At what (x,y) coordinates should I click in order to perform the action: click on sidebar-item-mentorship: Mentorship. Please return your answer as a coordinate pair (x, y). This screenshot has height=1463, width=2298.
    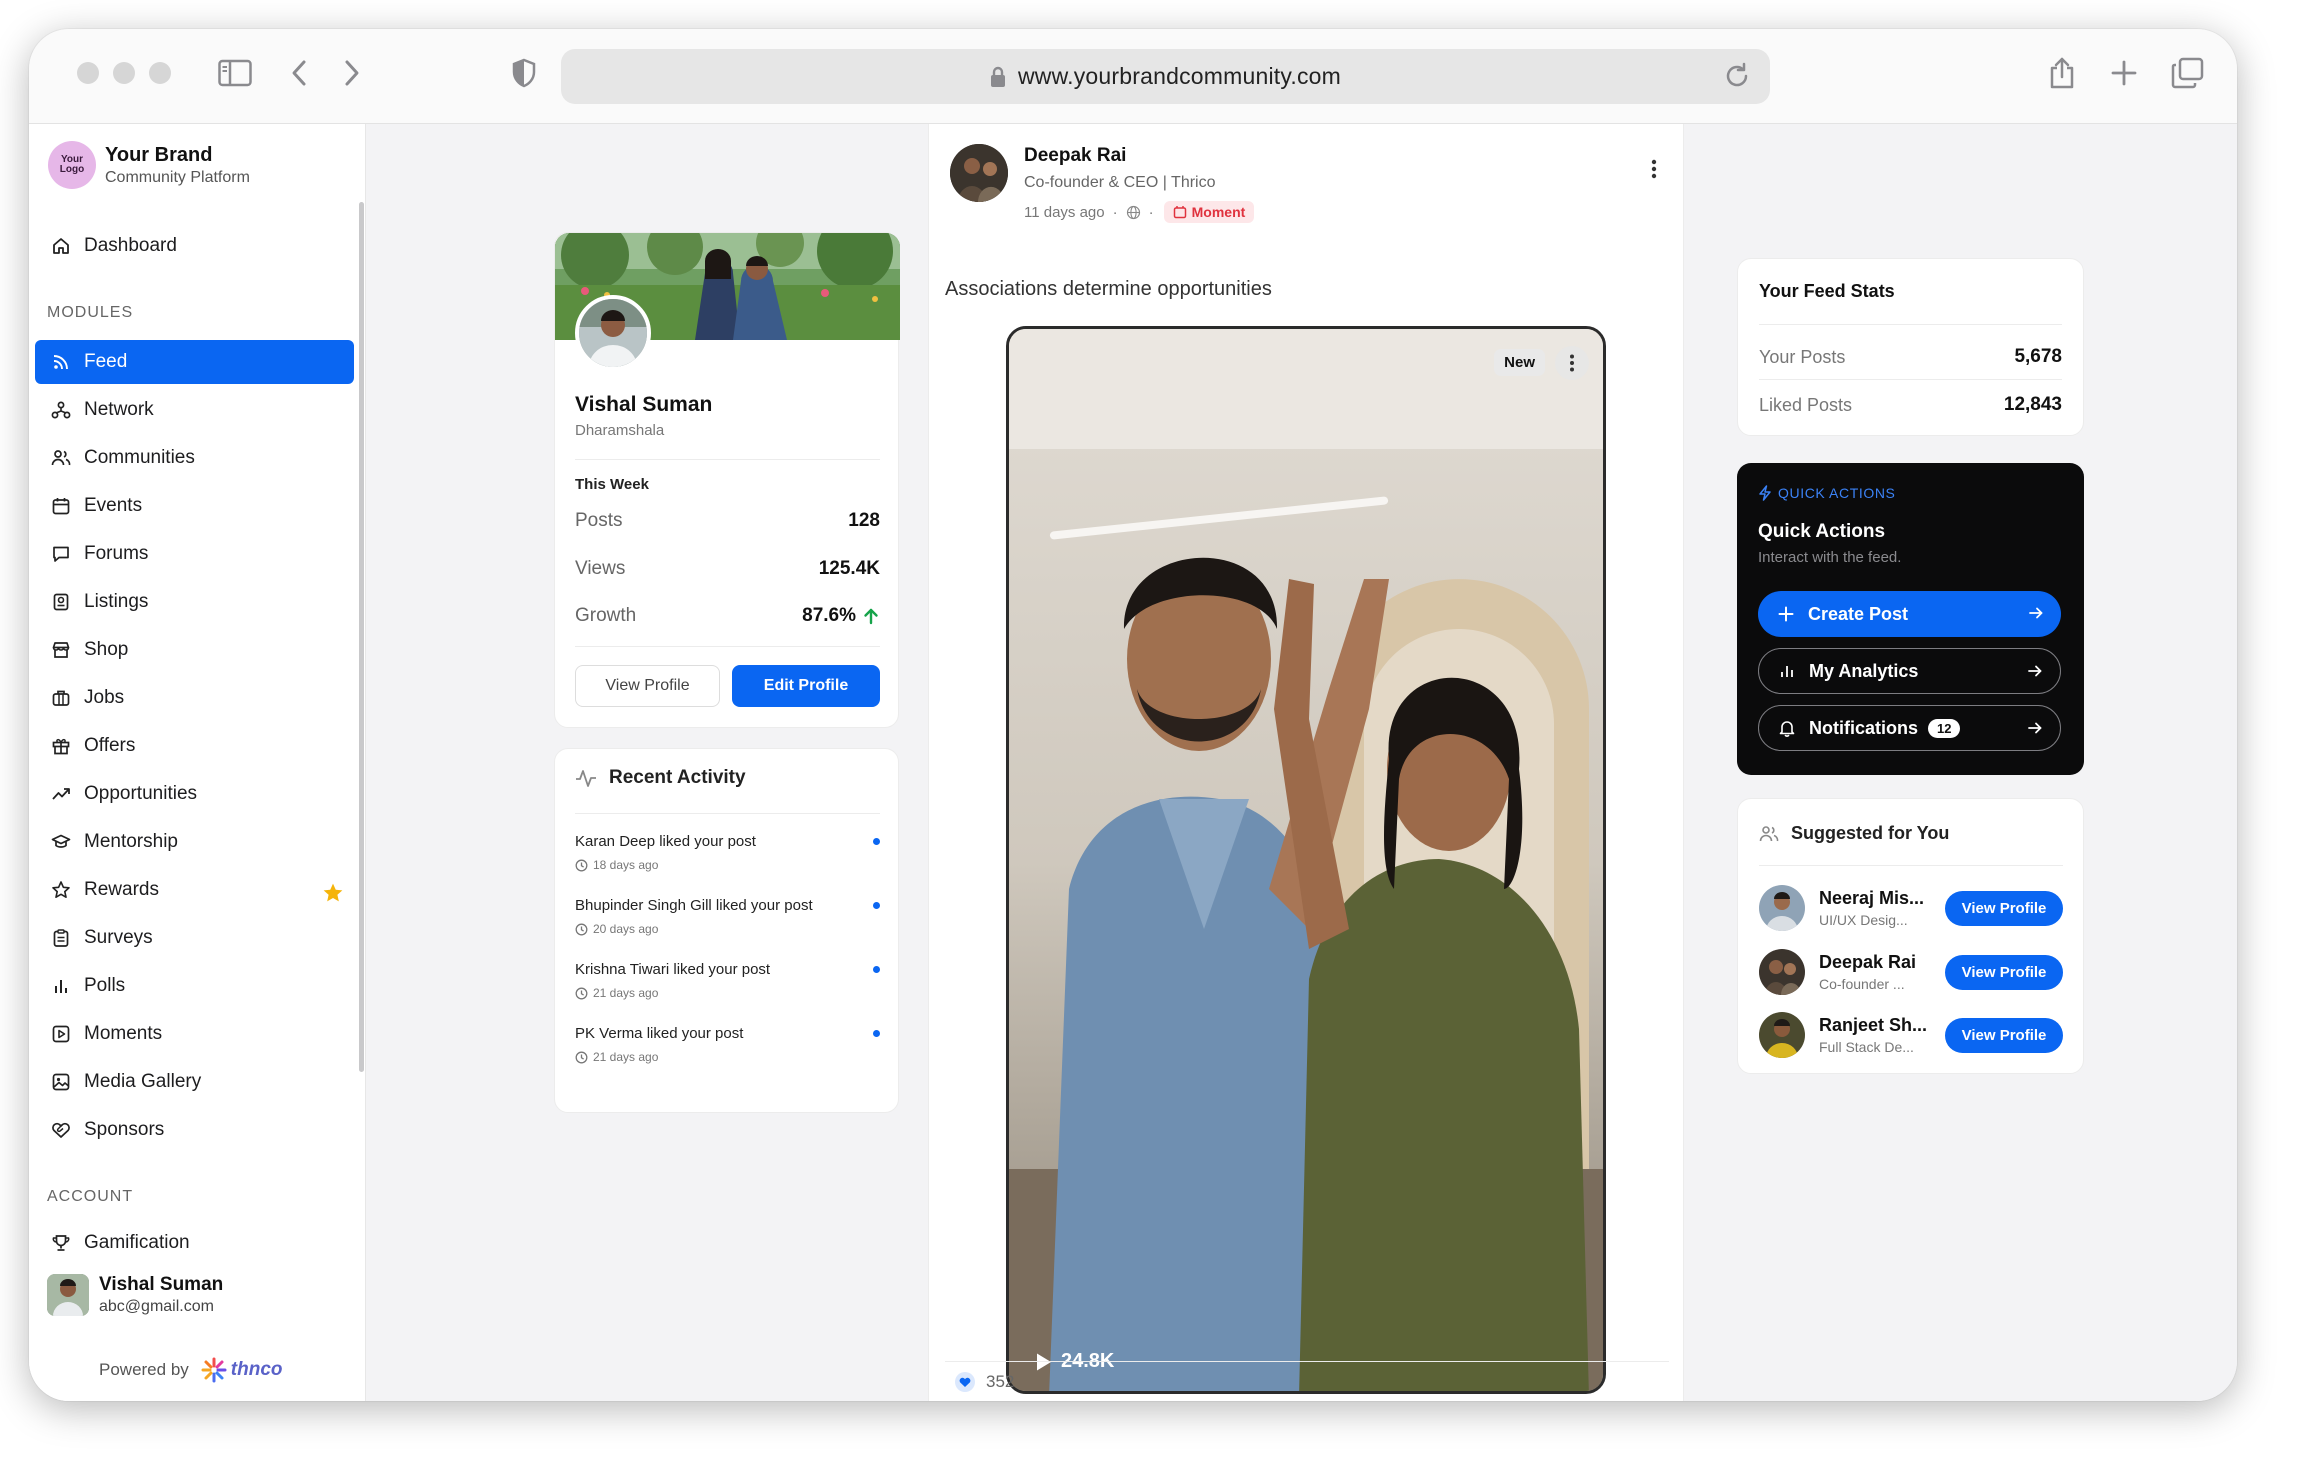
    Looking at the image, I should click on (194, 842).